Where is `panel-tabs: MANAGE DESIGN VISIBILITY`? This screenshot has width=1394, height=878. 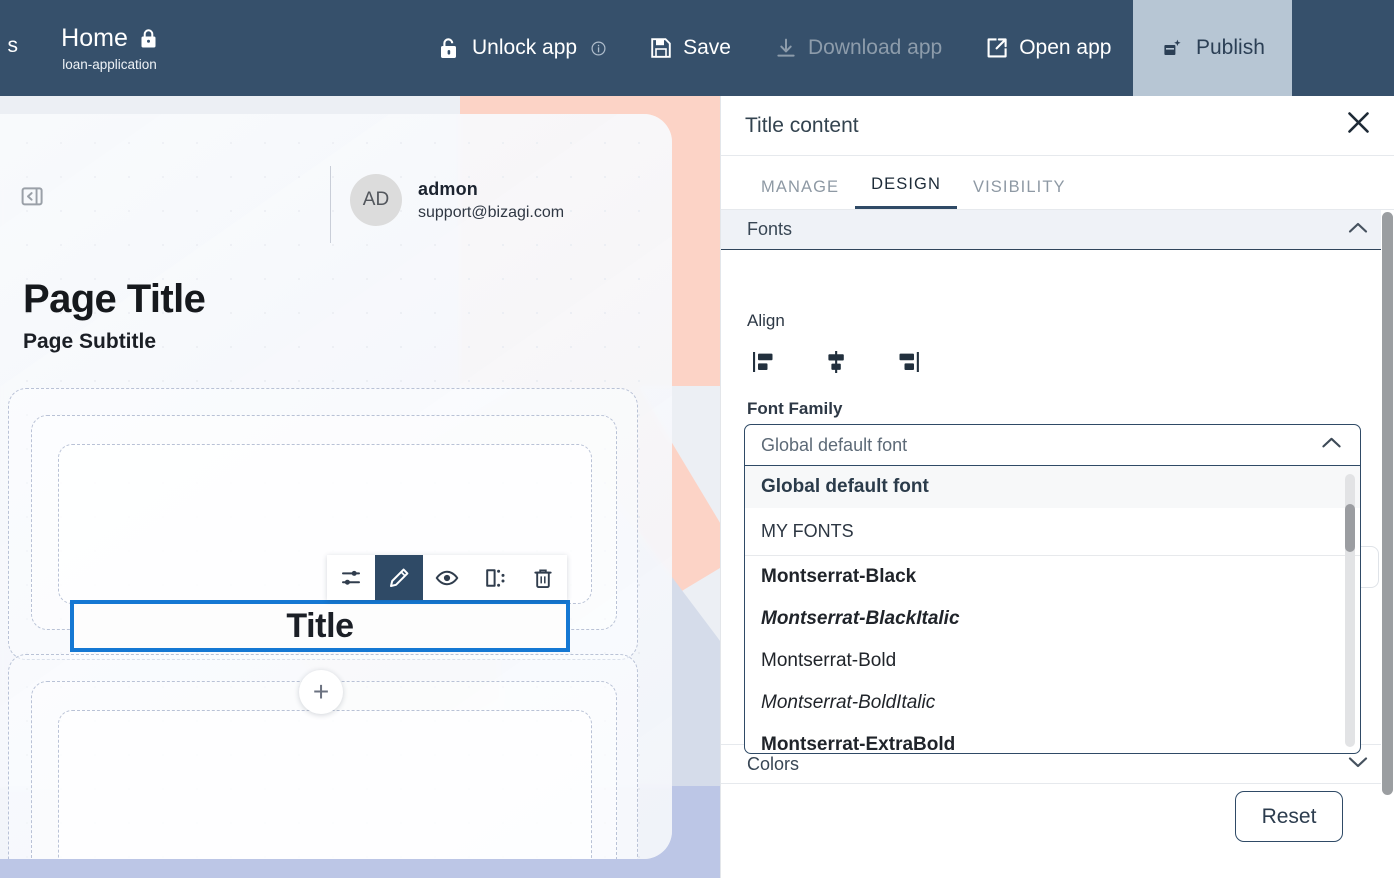 panel-tabs: MANAGE DESIGN VISIBILITY is located at coordinates (1057, 183).